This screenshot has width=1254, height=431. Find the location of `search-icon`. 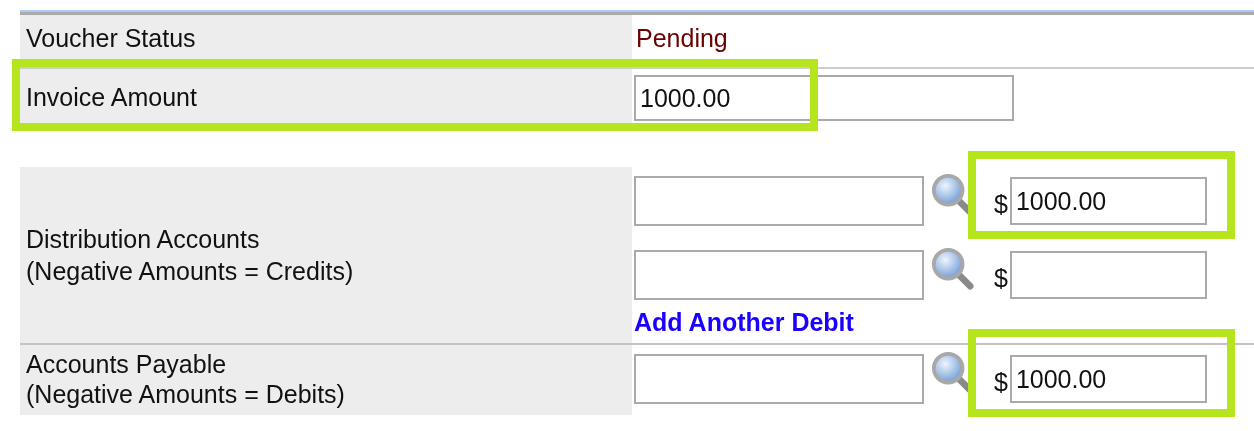

search-icon is located at coordinates (952, 268).